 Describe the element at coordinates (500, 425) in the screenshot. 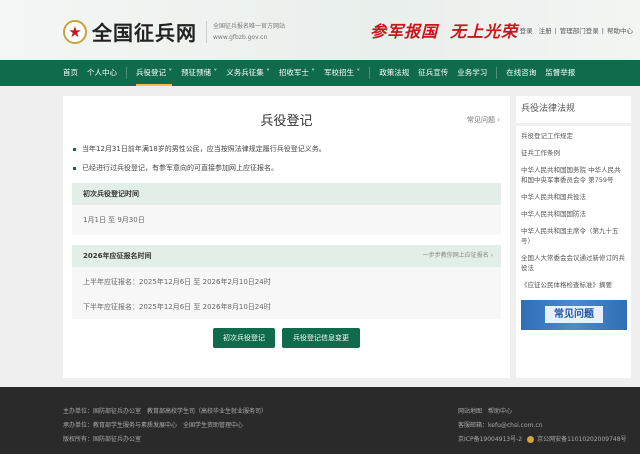

I see `service-email: 客服邮箱：kefu@chsi.com.cn` at that location.